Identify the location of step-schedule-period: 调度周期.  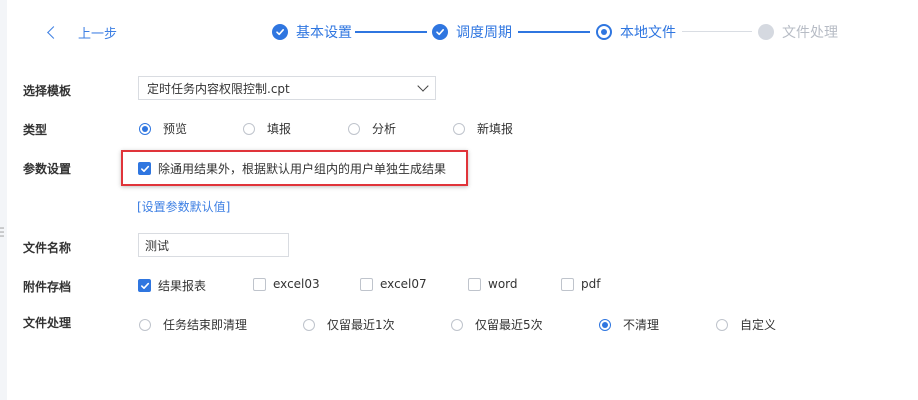
(472, 32).